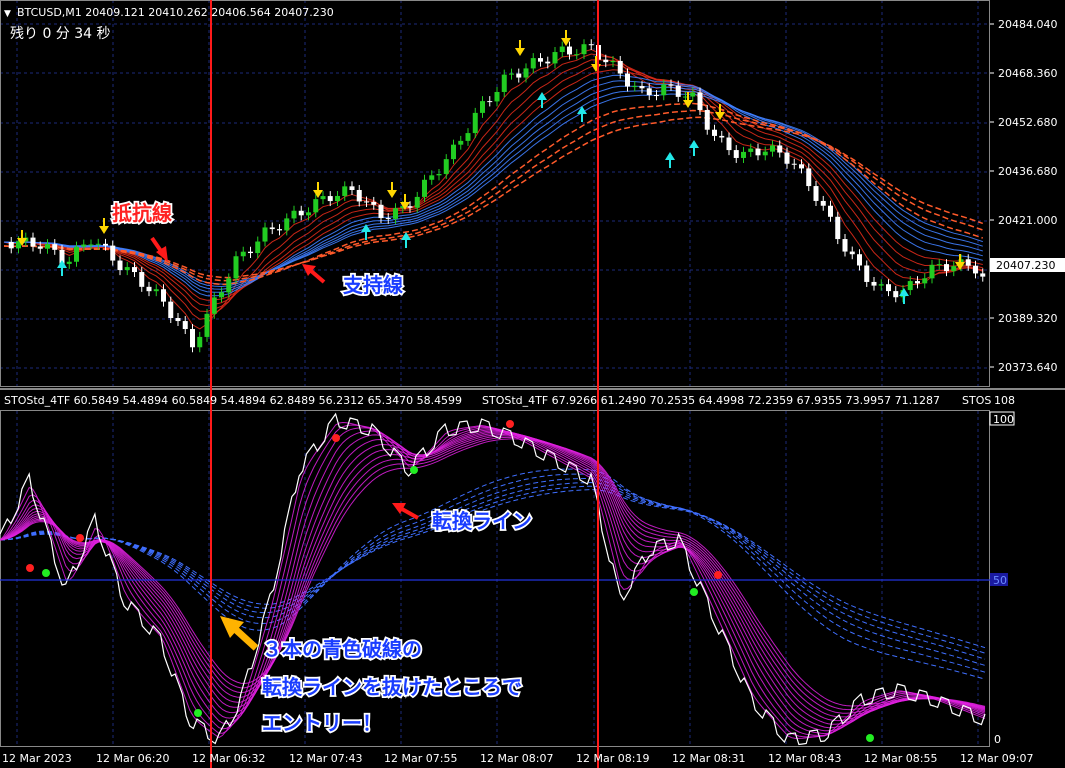 This screenshot has width=1065, height=768. What do you see at coordinates (322, 723) in the screenshot?
I see `annotation-entry-line-3: エントリー！` at bounding box center [322, 723].